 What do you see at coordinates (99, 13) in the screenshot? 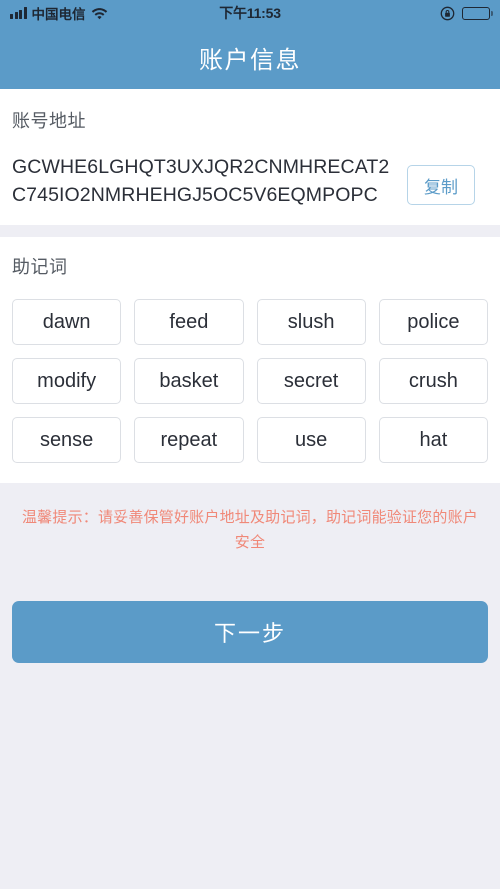
I see `wifi-icon` at bounding box center [99, 13].